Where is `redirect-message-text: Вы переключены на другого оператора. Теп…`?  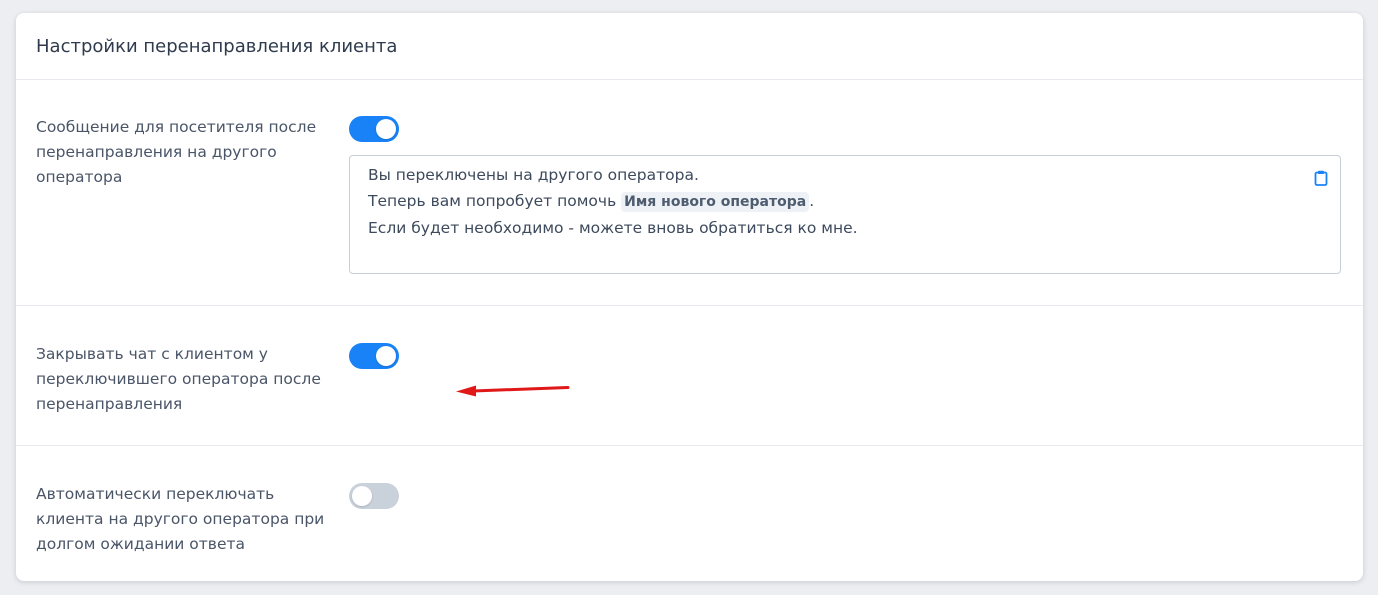
redirect-message-text: Вы переключены на другого оператора. Теп… is located at coordinates (613, 201).